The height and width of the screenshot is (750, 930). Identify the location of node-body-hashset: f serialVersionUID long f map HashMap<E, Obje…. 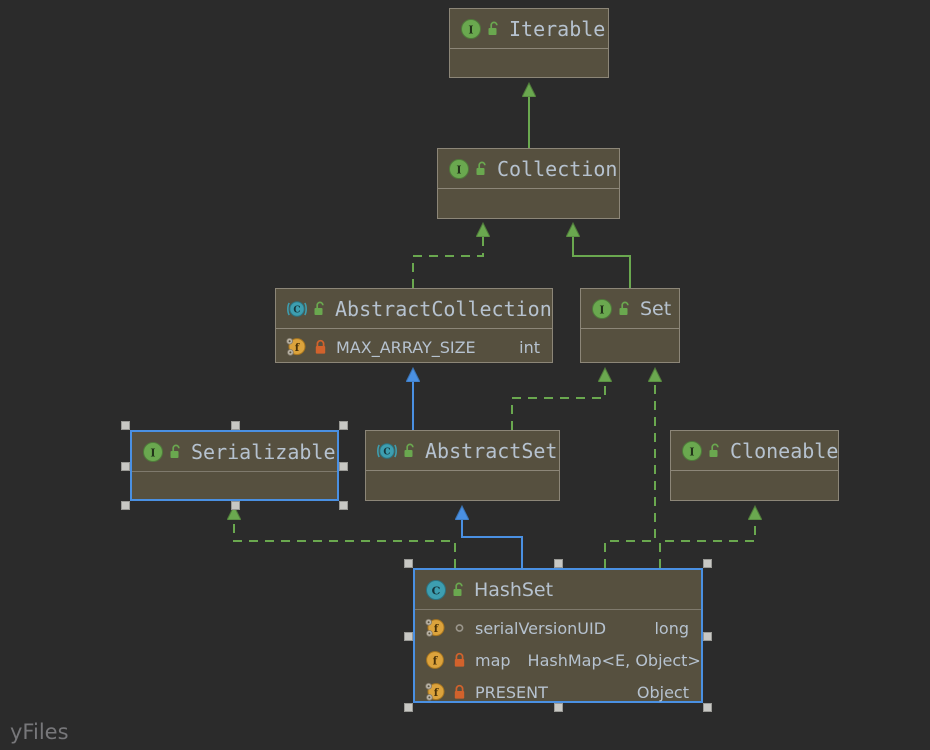
(558, 660).